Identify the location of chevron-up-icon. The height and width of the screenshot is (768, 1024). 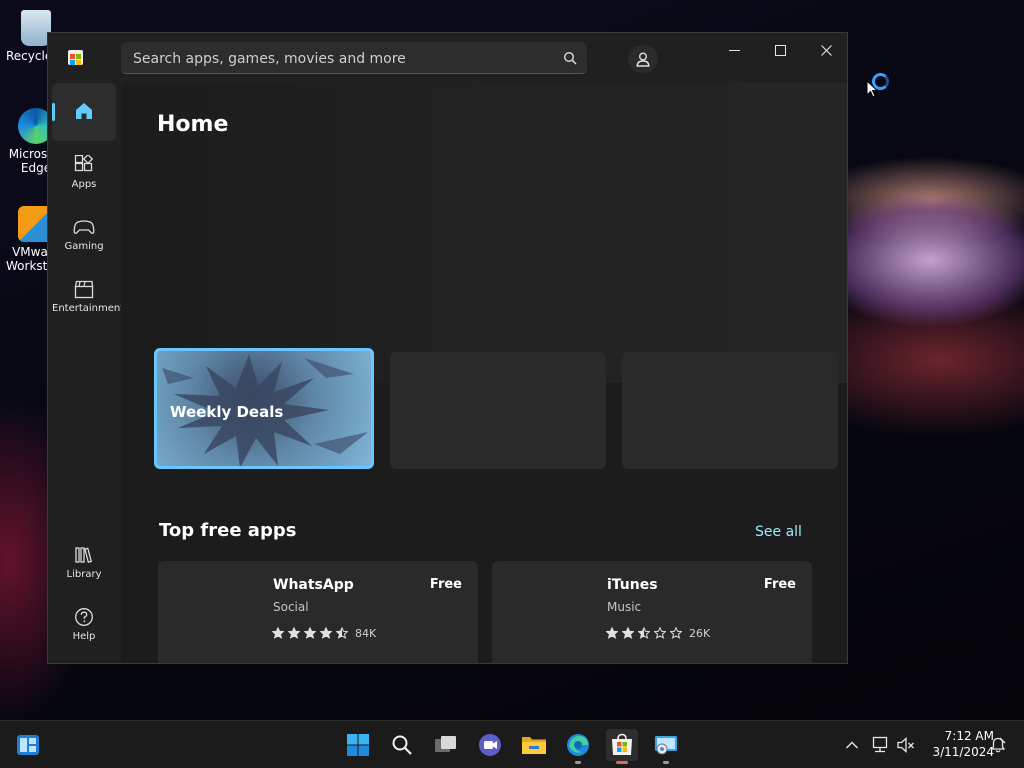
(852, 745).